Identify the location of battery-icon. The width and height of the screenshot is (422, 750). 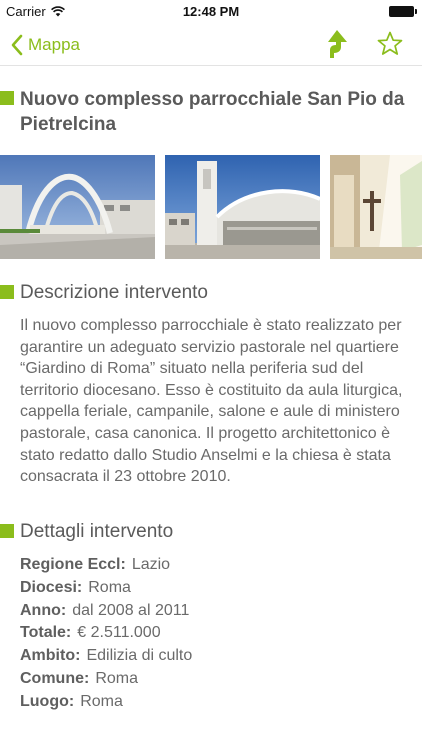
(403, 11).